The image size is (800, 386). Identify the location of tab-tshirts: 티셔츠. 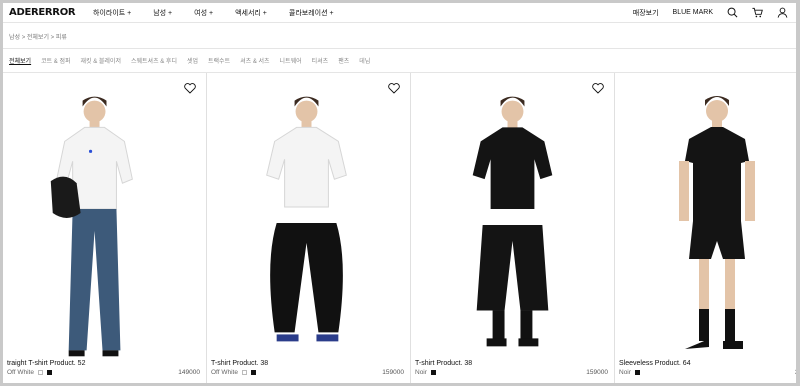
(320, 60).